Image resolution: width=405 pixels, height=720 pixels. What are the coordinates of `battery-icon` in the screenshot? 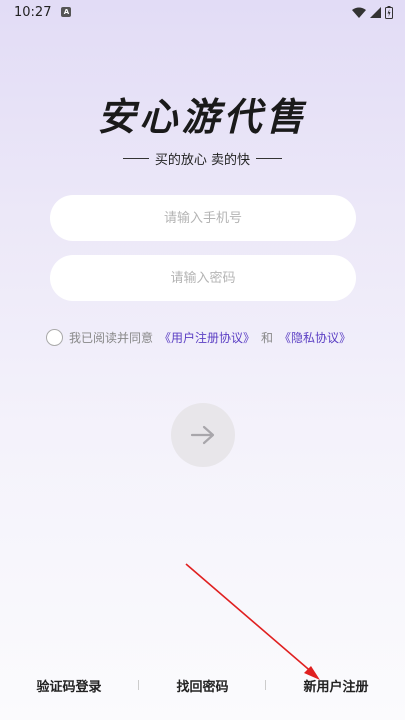 It's located at (389, 12).